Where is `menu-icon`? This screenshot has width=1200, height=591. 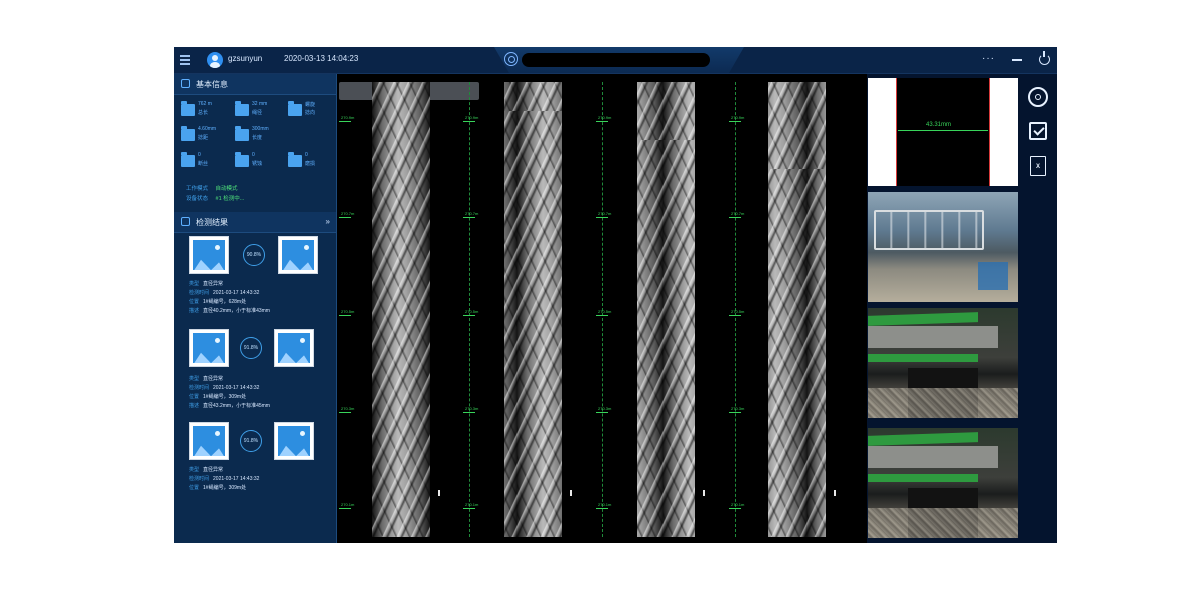 menu-icon is located at coordinates (185, 60).